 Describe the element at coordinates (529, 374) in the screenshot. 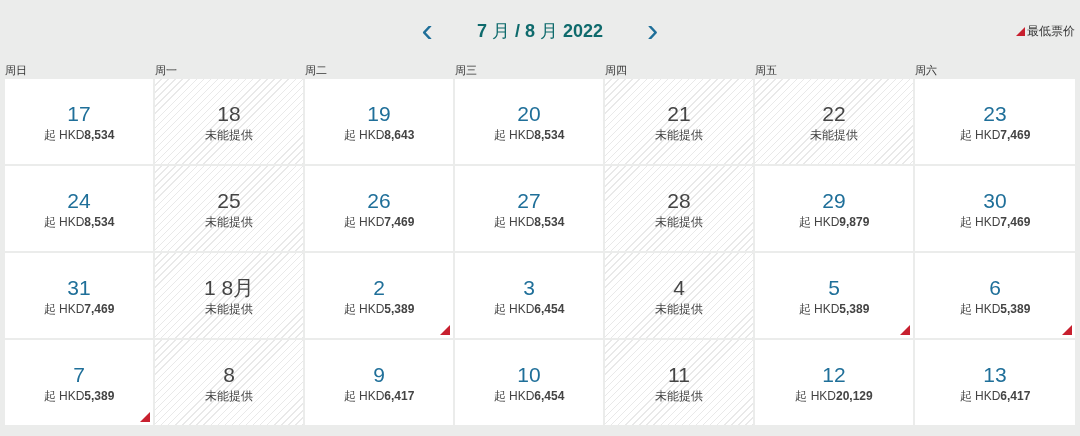

I see `day-number: 10` at that location.